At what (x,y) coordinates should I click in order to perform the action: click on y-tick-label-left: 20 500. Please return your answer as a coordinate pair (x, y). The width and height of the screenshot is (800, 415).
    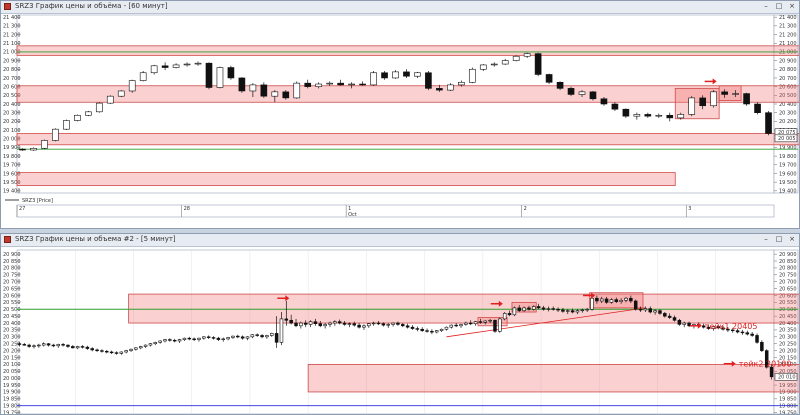
    Looking at the image, I should click on (12, 310).